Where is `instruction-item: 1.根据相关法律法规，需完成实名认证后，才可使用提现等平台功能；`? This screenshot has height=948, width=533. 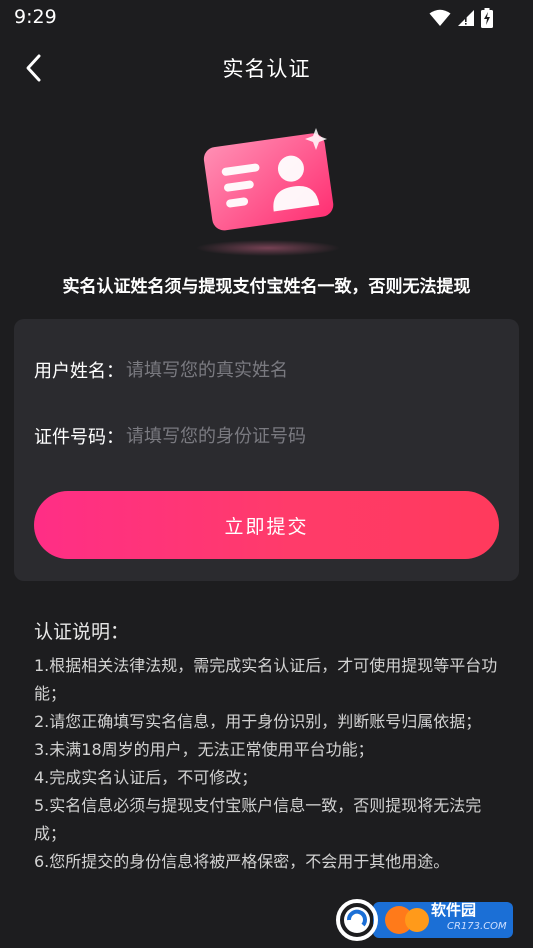 instruction-item: 1.根据相关法律法规，需完成实名认证后，才可使用提现等平台功能； is located at coordinates (266, 679).